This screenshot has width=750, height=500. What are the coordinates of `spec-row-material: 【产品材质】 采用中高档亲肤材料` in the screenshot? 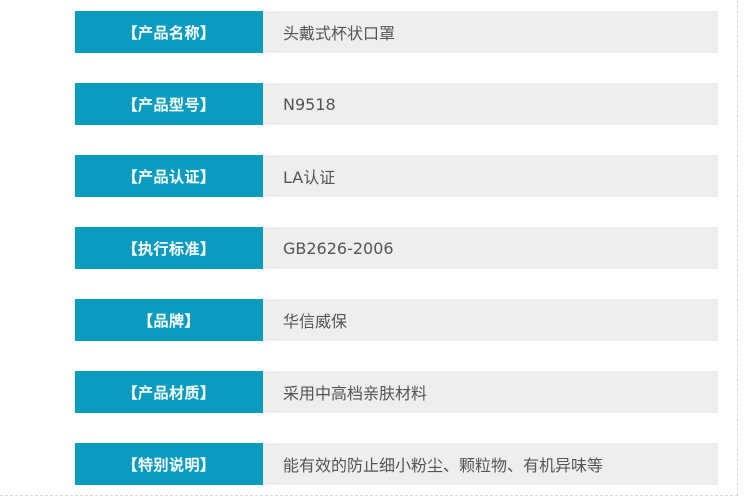 It's located at (396, 392).